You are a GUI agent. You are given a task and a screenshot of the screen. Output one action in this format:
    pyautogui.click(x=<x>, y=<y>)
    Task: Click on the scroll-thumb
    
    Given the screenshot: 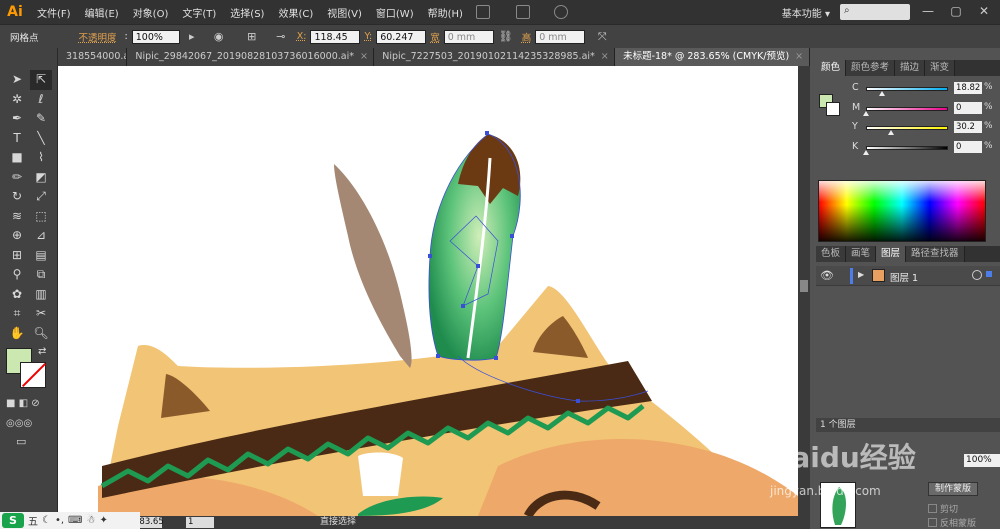 What is the action you would take?
    pyautogui.click(x=804, y=286)
    